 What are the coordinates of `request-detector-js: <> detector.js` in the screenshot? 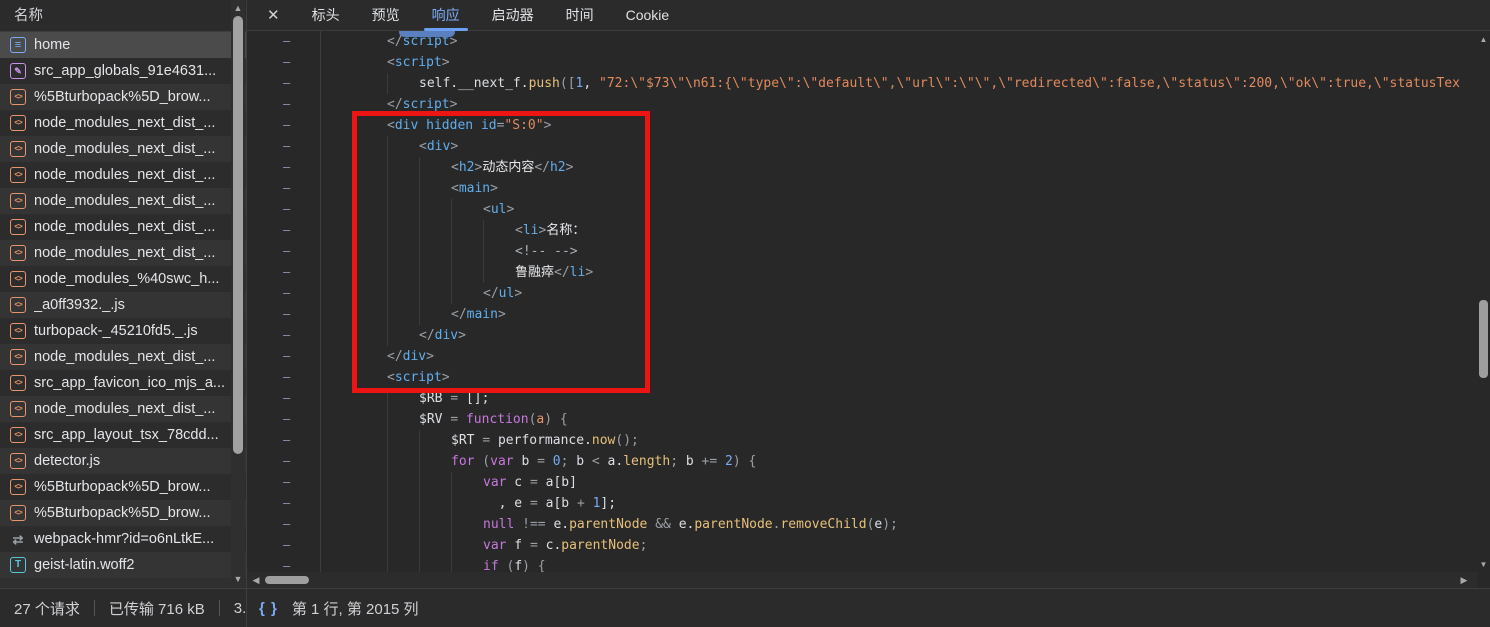 It's located at (123, 461).